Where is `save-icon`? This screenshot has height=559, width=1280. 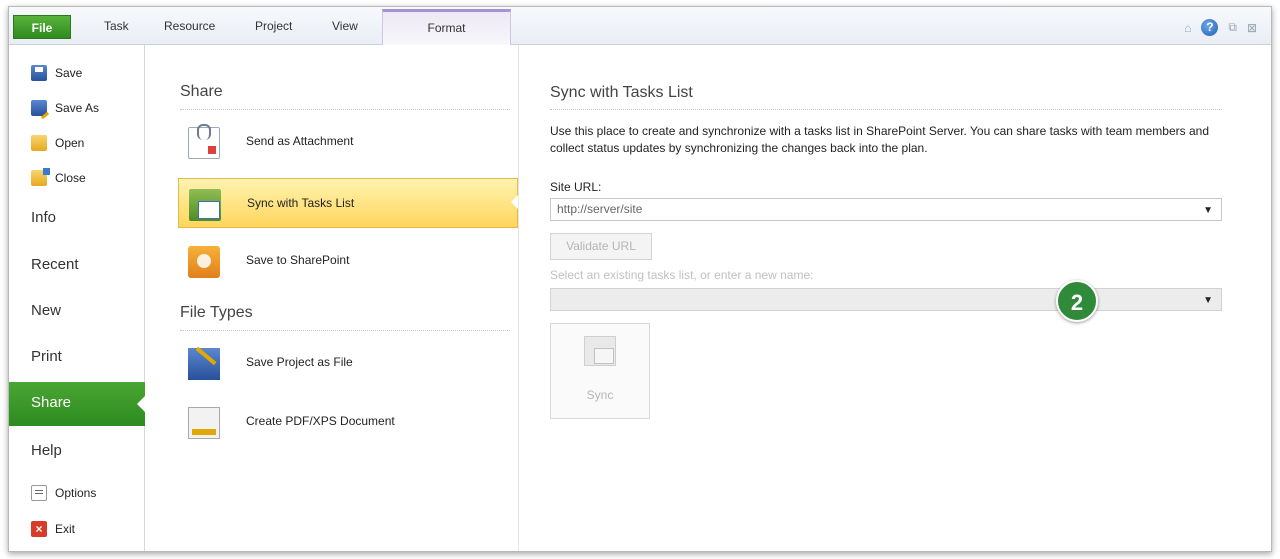 save-icon is located at coordinates (39, 73).